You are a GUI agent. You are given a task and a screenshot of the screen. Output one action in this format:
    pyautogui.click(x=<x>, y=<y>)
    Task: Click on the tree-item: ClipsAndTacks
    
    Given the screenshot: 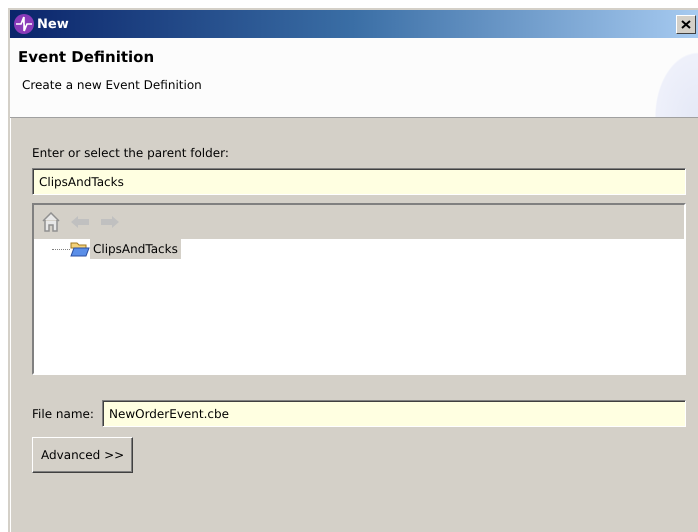 What is the action you would take?
    pyautogui.click(x=135, y=249)
    